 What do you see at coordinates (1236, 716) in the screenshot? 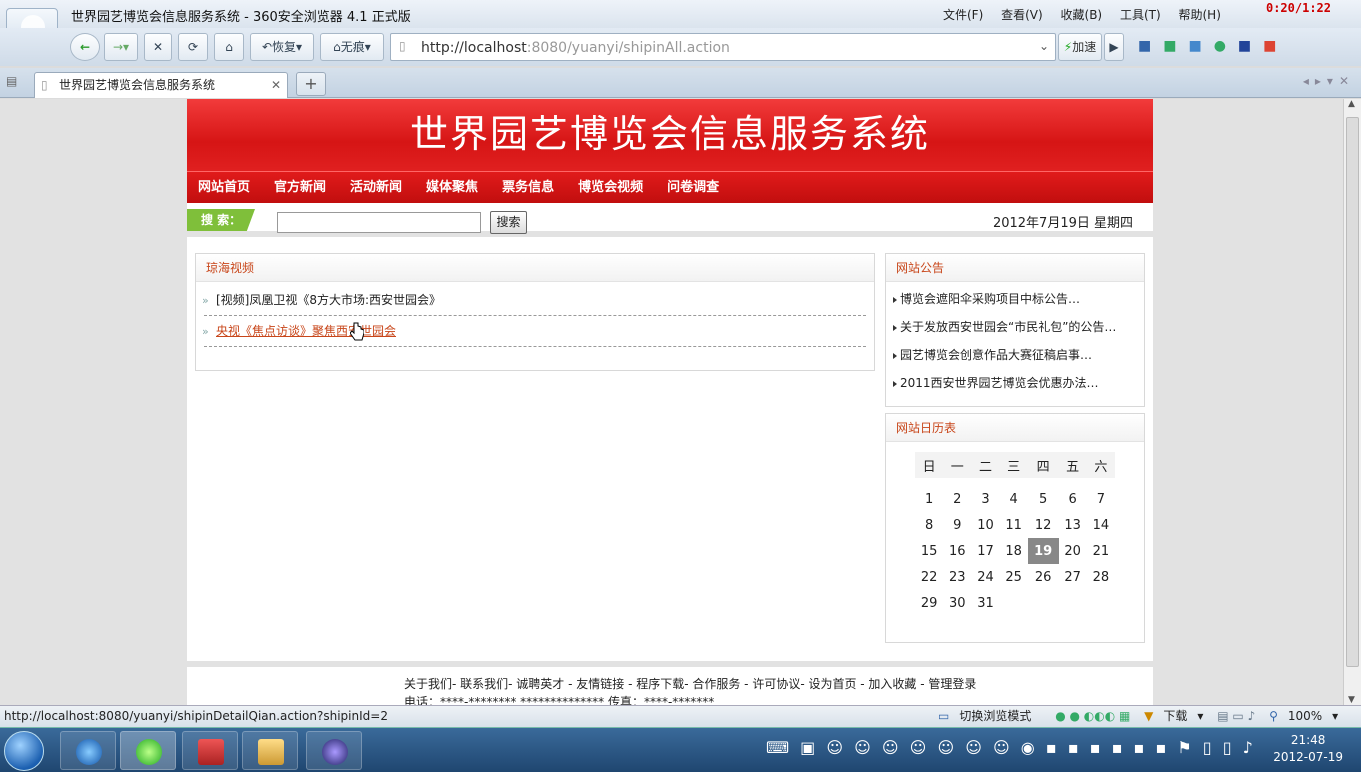
I see `misc-status-icons: ▤ ▭ ♪` at bounding box center [1236, 716].